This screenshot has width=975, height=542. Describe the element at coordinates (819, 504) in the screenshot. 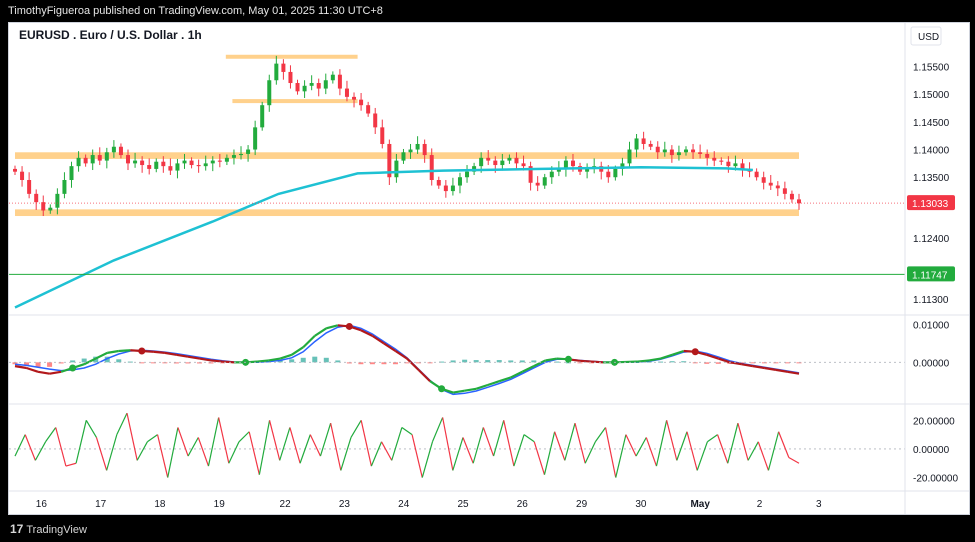

I see `time-tick-label: 3` at that location.